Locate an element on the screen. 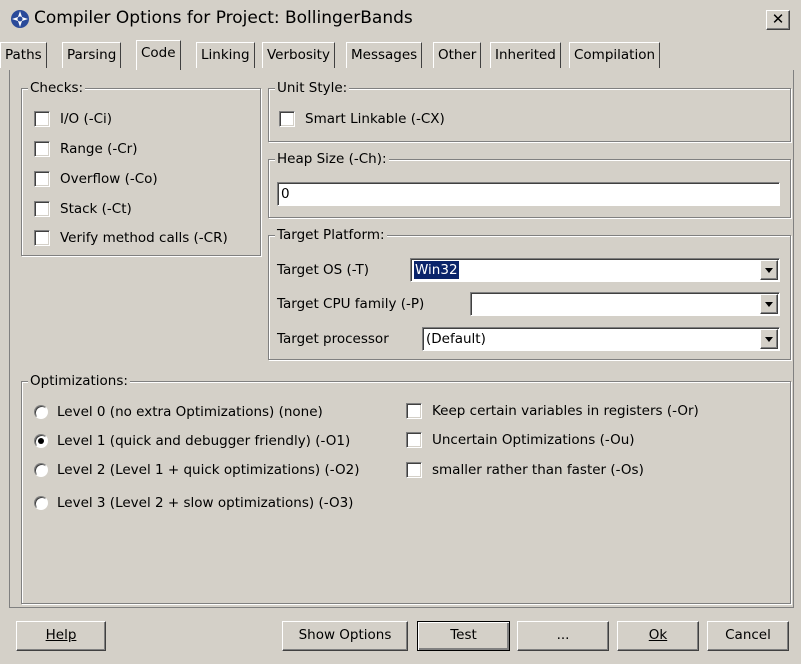  target-processor-label: Target processor is located at coordinates (333, 339).